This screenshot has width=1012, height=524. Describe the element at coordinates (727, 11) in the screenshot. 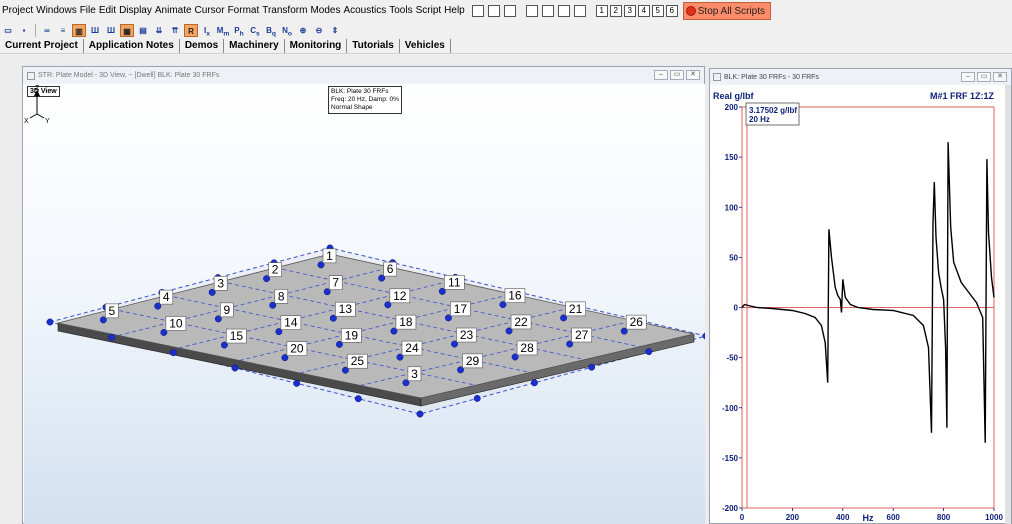

I see `stop-all-scripts-button: Stop All Scripts` at that location.